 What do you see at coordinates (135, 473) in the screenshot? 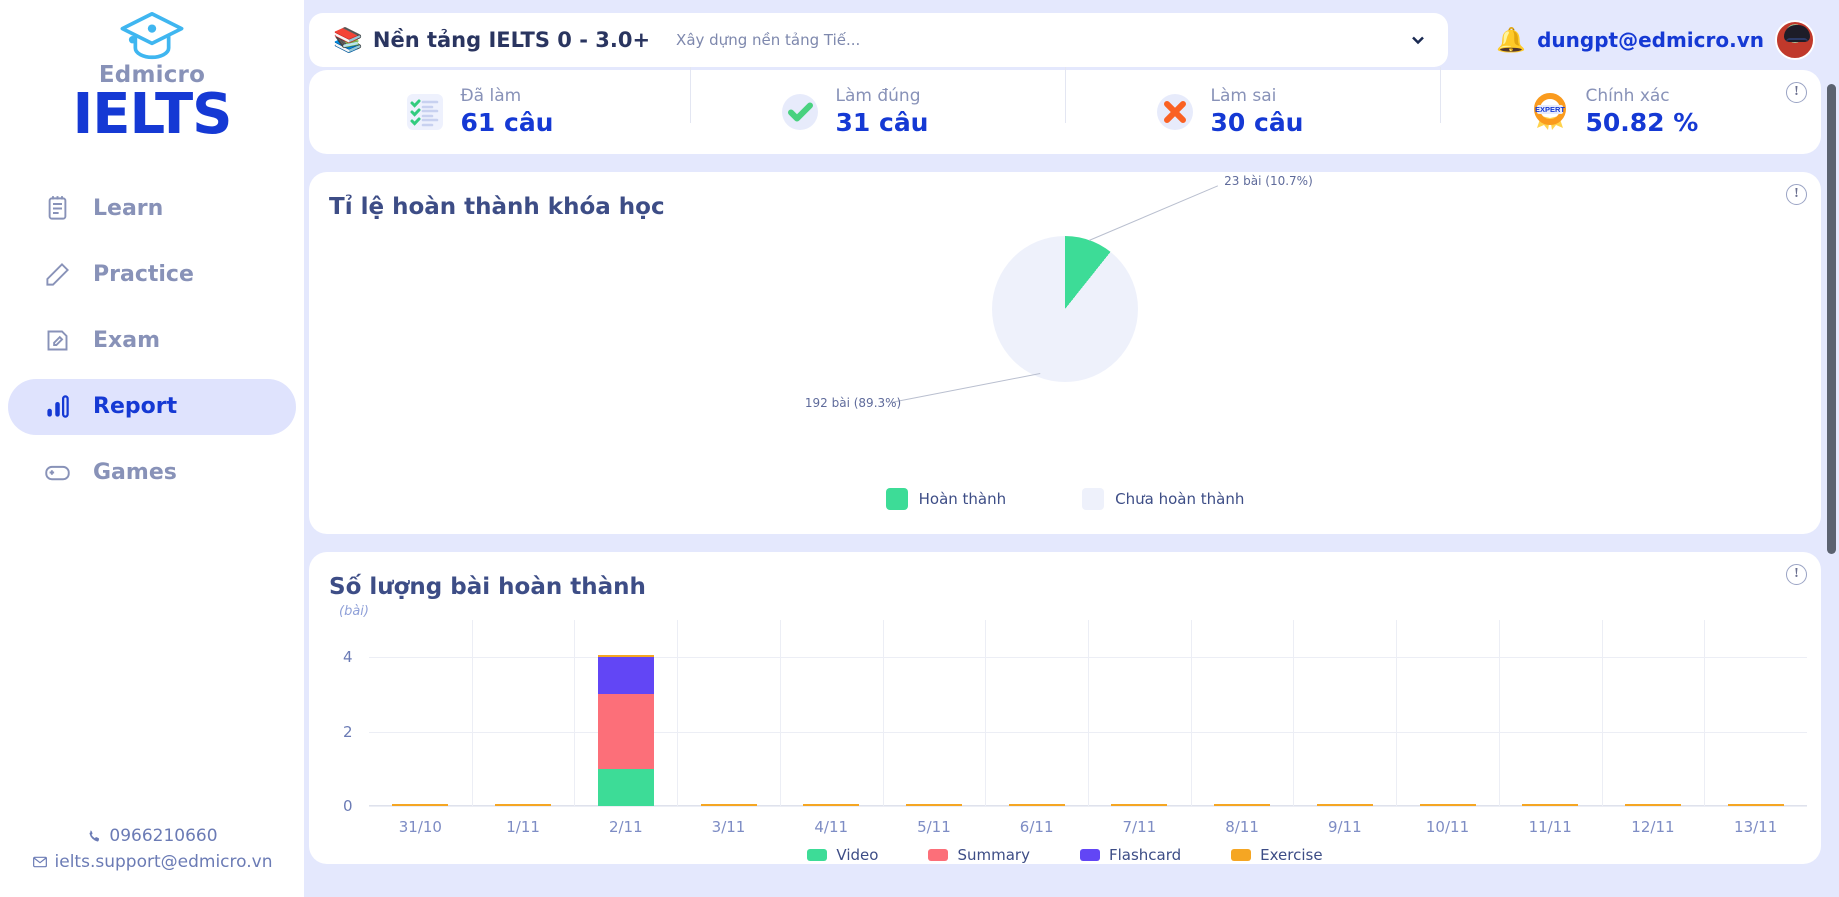
I see `sidebar-item-label: Games` at bounding box center [135, 473].